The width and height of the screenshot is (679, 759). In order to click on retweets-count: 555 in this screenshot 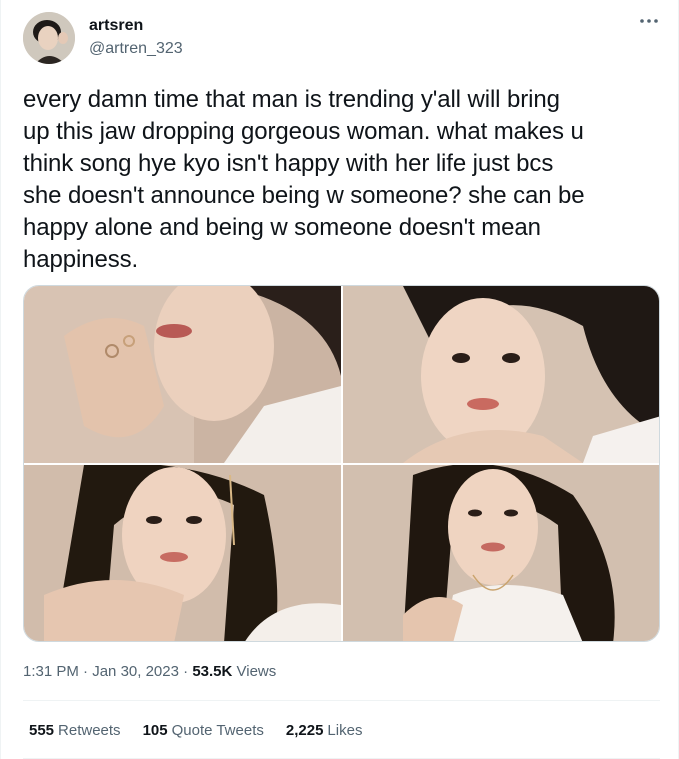, I will do `click(42, 730)`.